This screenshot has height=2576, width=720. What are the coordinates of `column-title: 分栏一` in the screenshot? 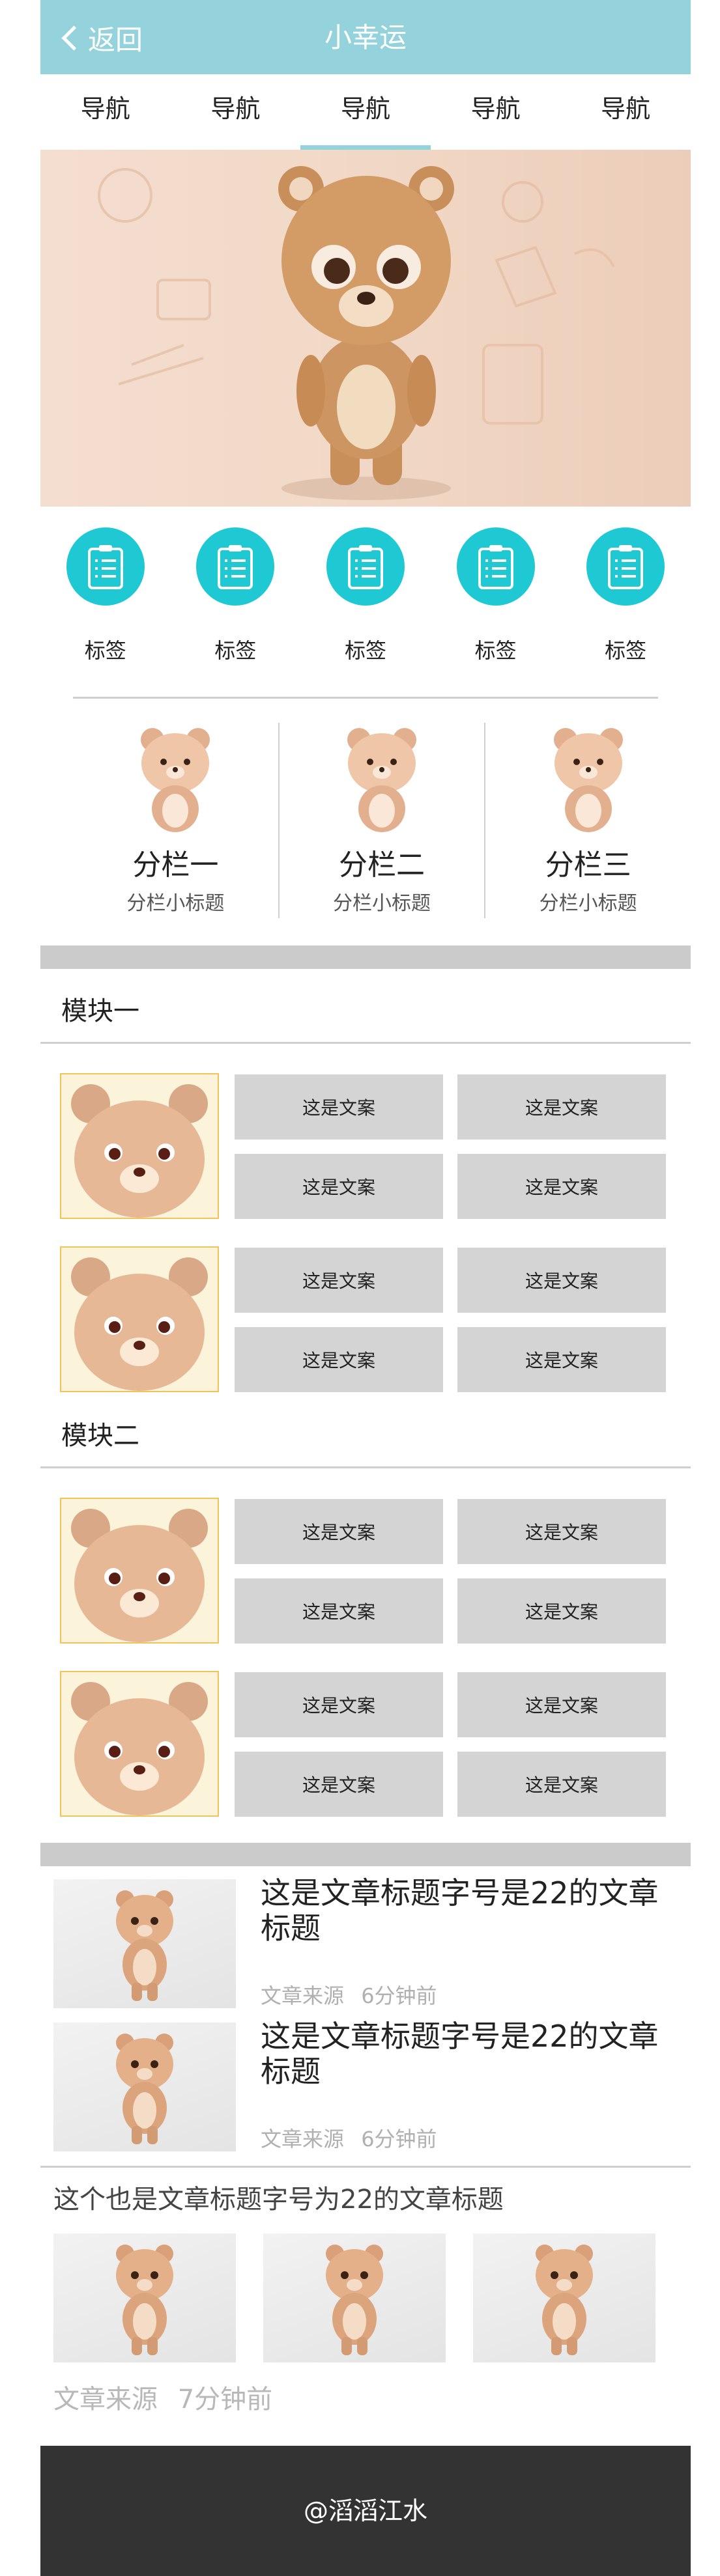 It's located at (175, 865).